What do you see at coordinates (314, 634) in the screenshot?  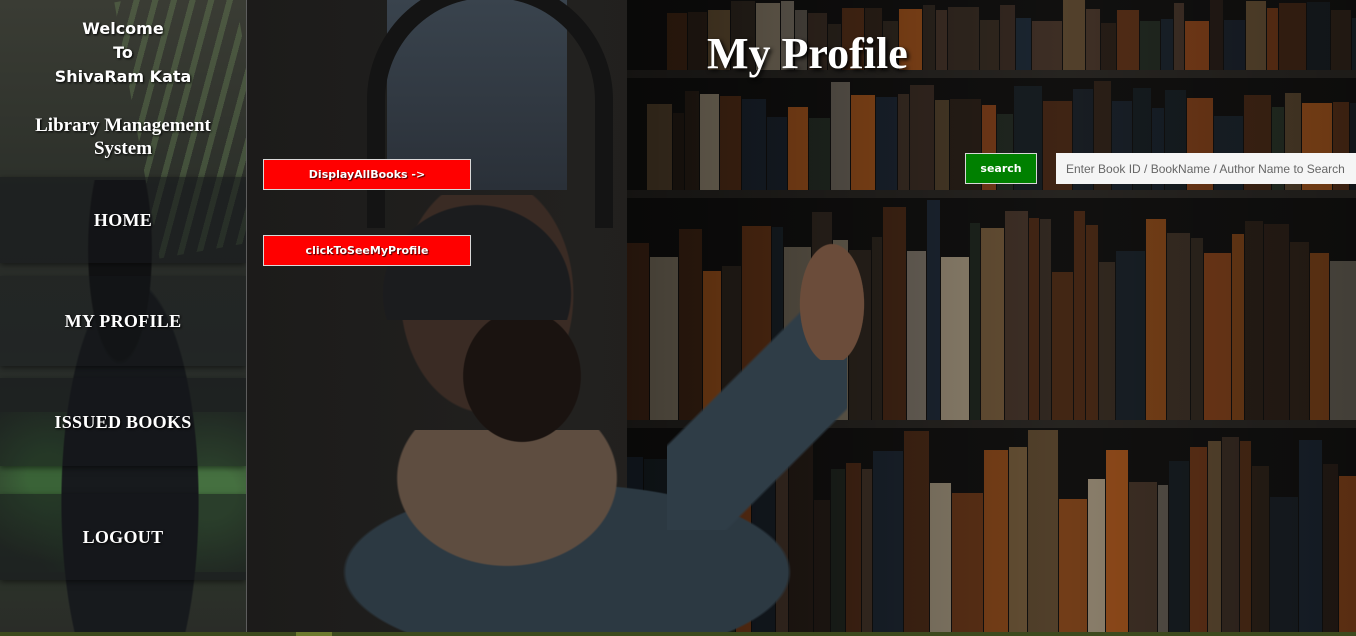 I see `bottom-bar-marker` at bounding box center [314, 634].